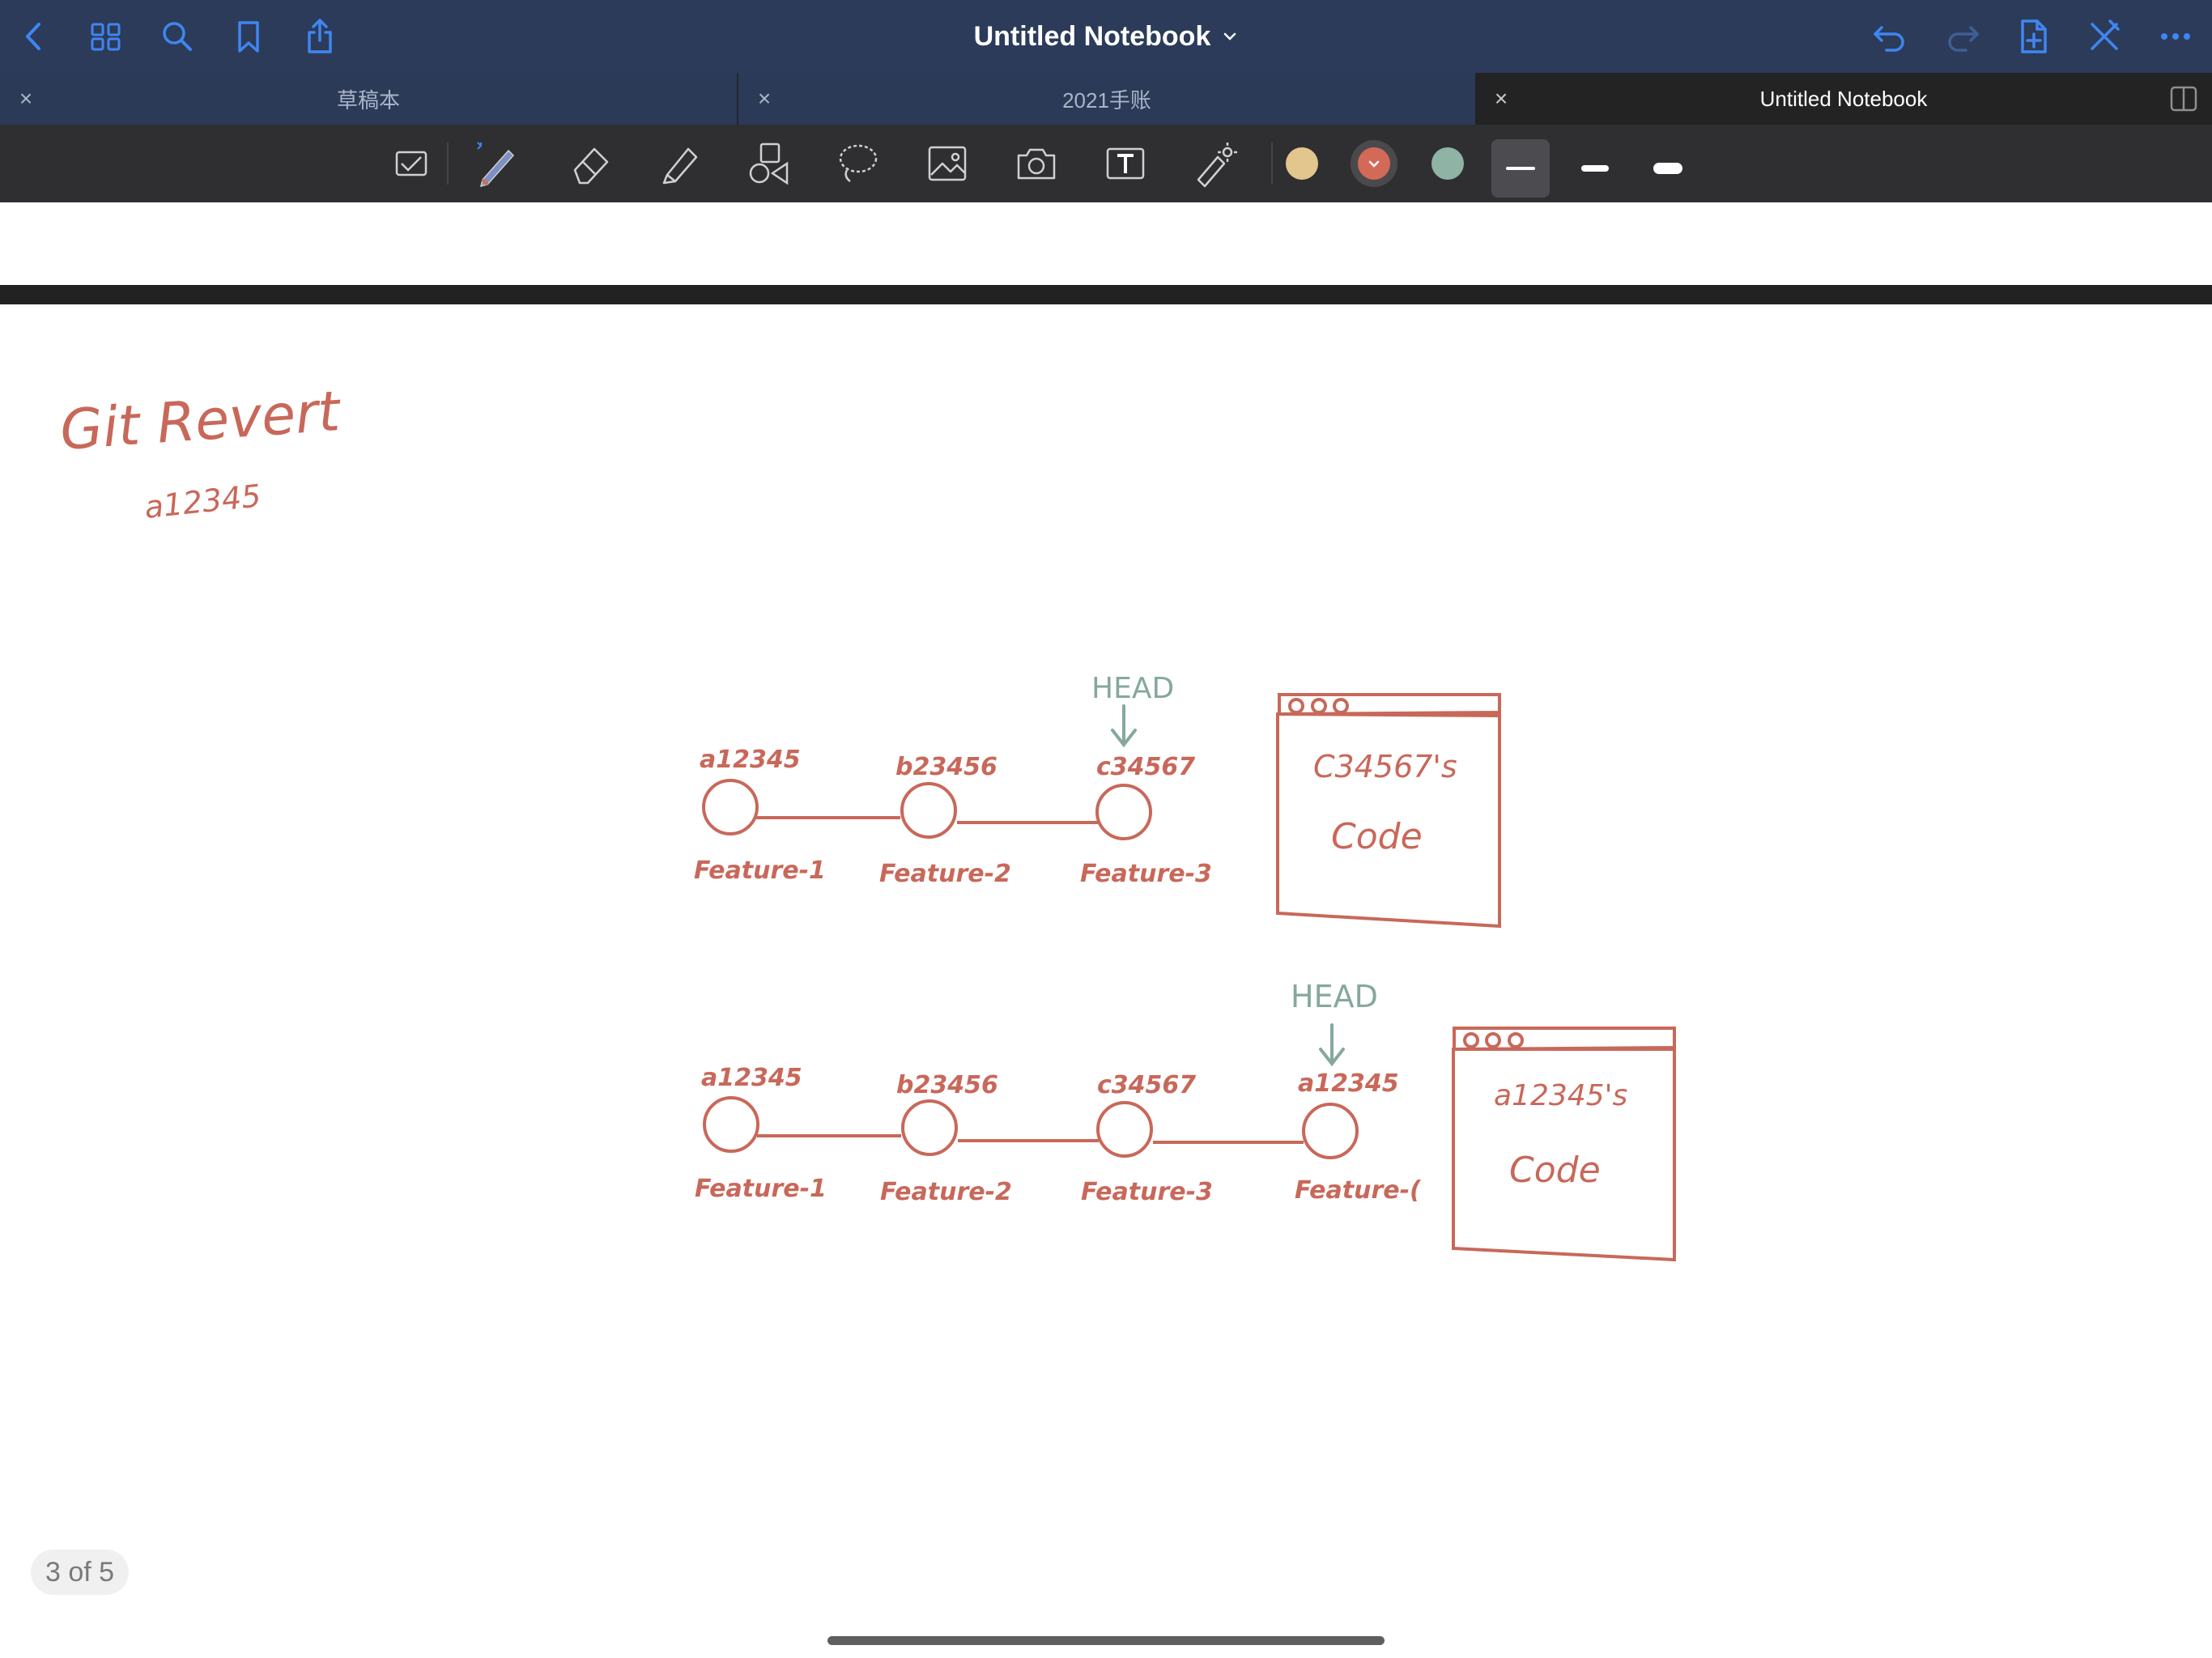  What do you see at coordinates (1962, 36) in the screenshot?
I see `redo-icon` at bounding box center [1962, 36].